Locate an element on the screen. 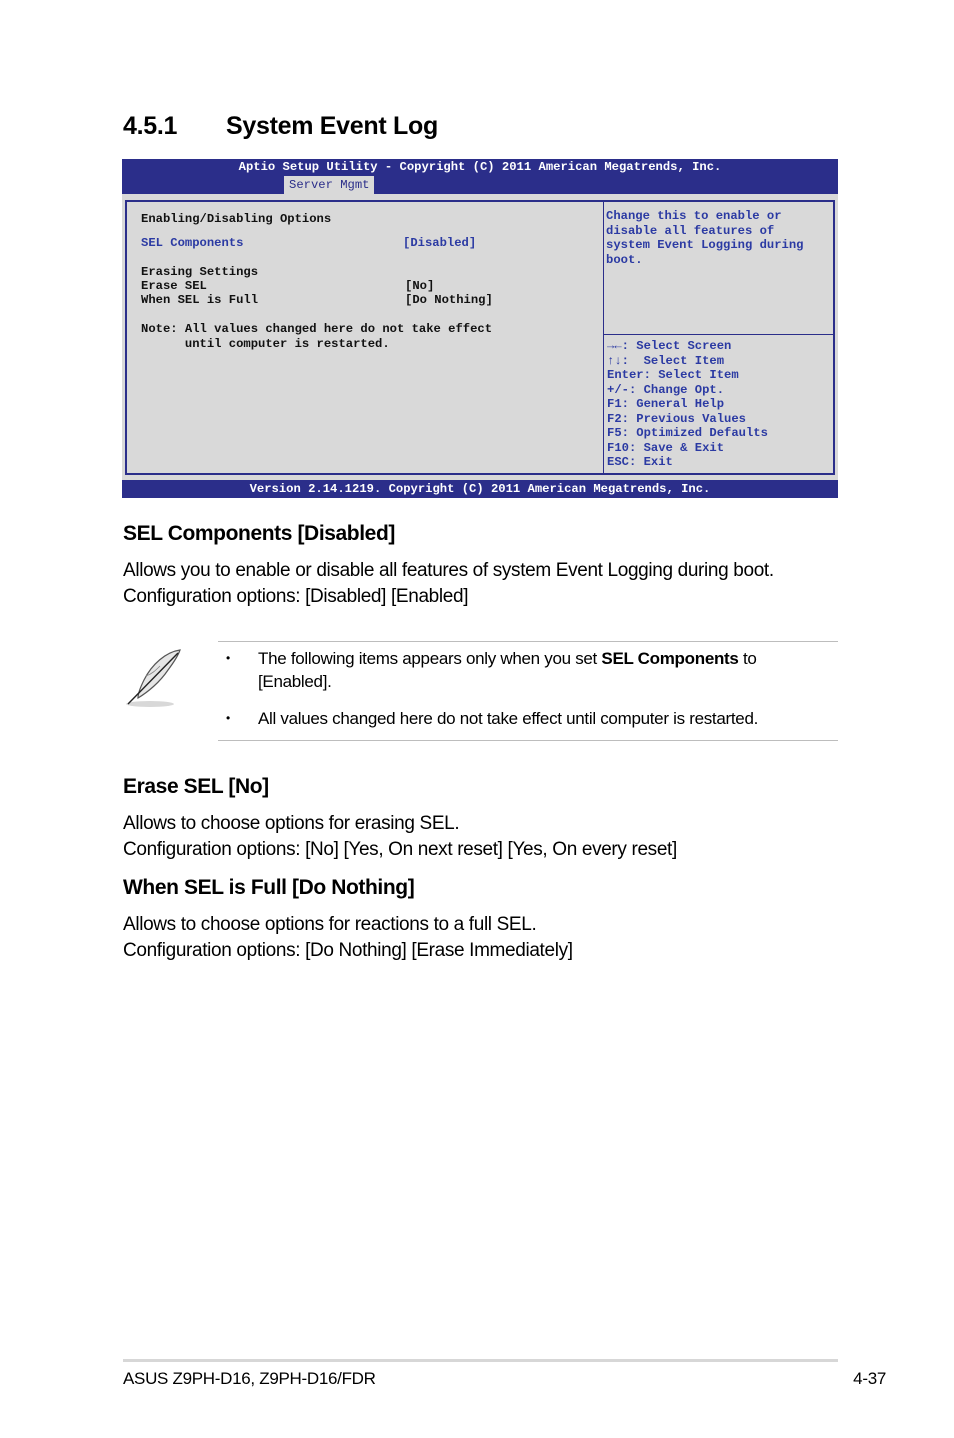 This screenshot has width=954, height=1438. section-title-text: System Event Log is located at coordinates (332, 126).